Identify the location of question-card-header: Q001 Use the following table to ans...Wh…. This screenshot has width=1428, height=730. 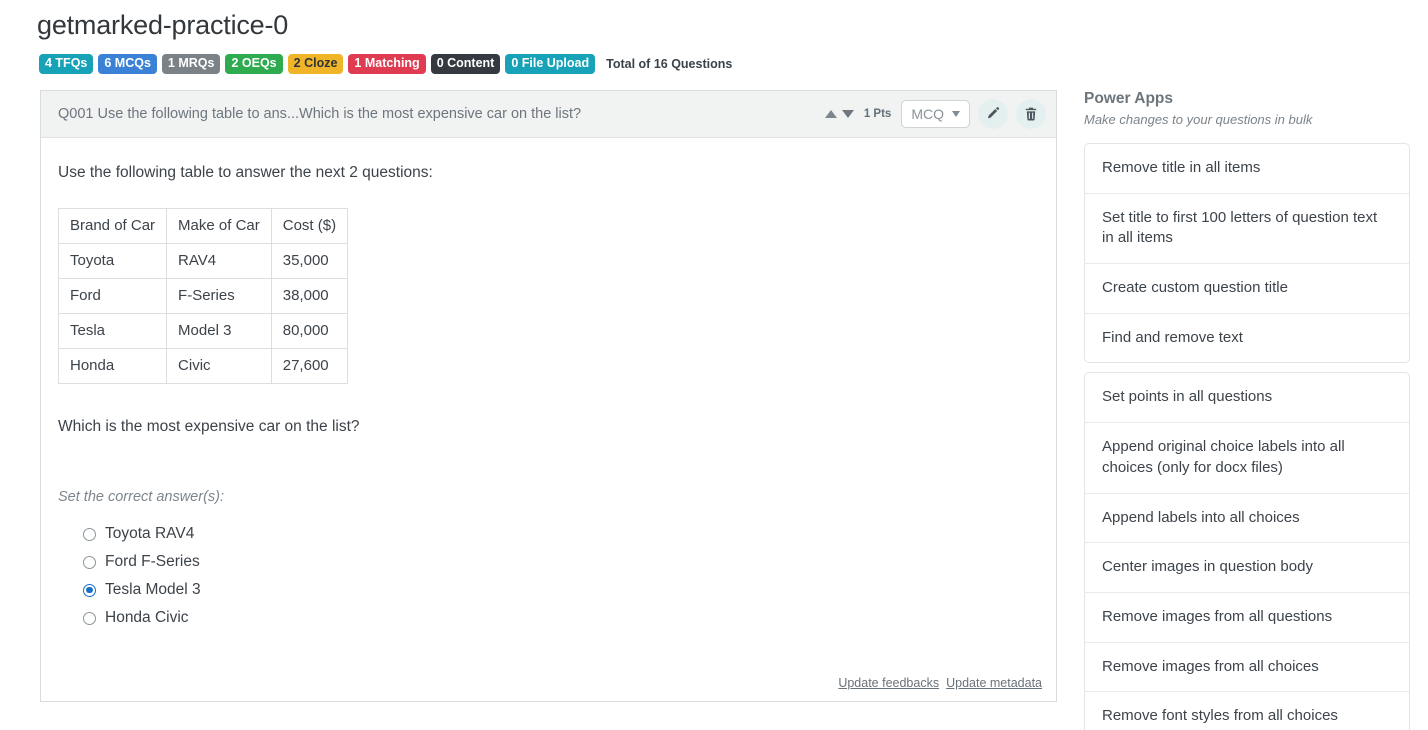
(548, 114).